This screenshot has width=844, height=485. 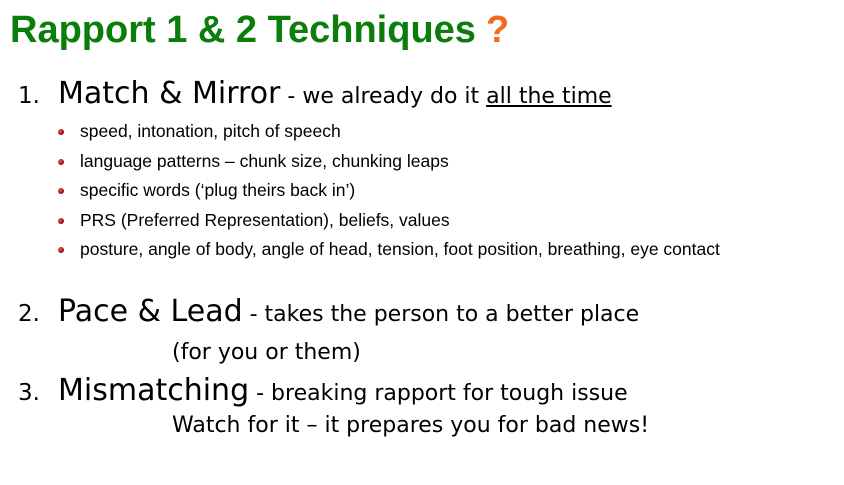 I want to click on question-mark: ?, so click(x=497, y=30).